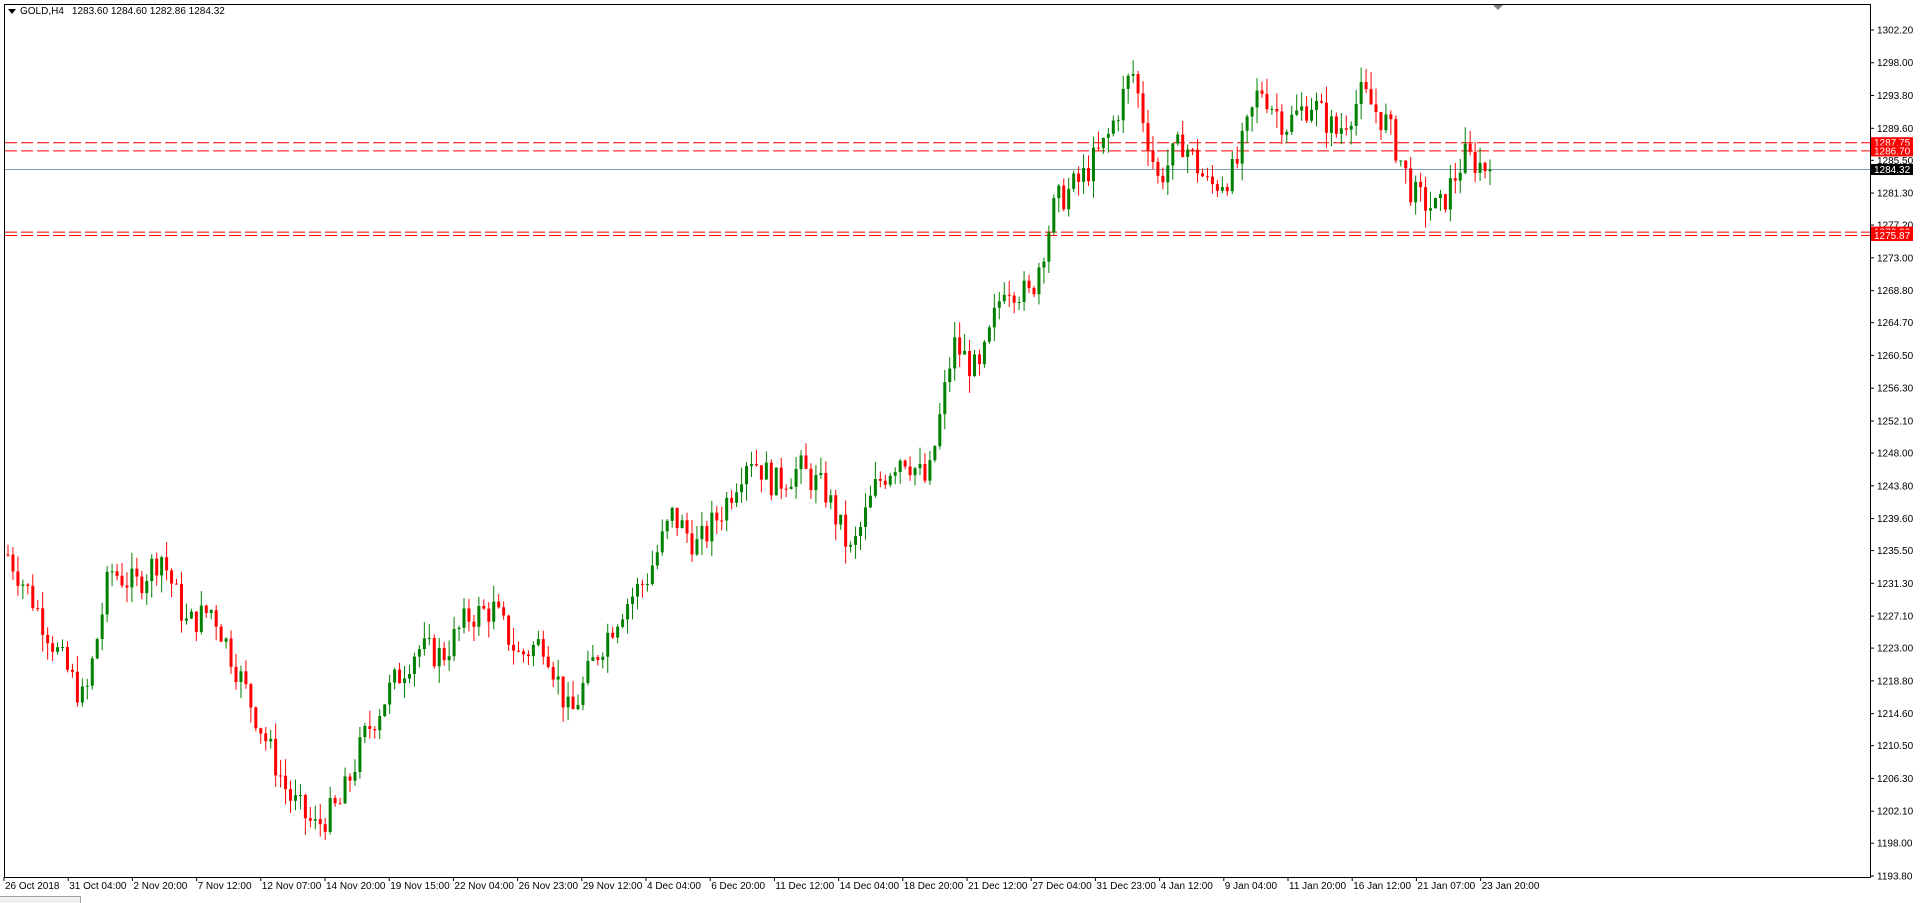 The image size is (1920, 903). What do you see at coordinates (1895, 584) in the screenshot?
I see `y-tick-label: 1231.30` at bounding box center [1895, 584].